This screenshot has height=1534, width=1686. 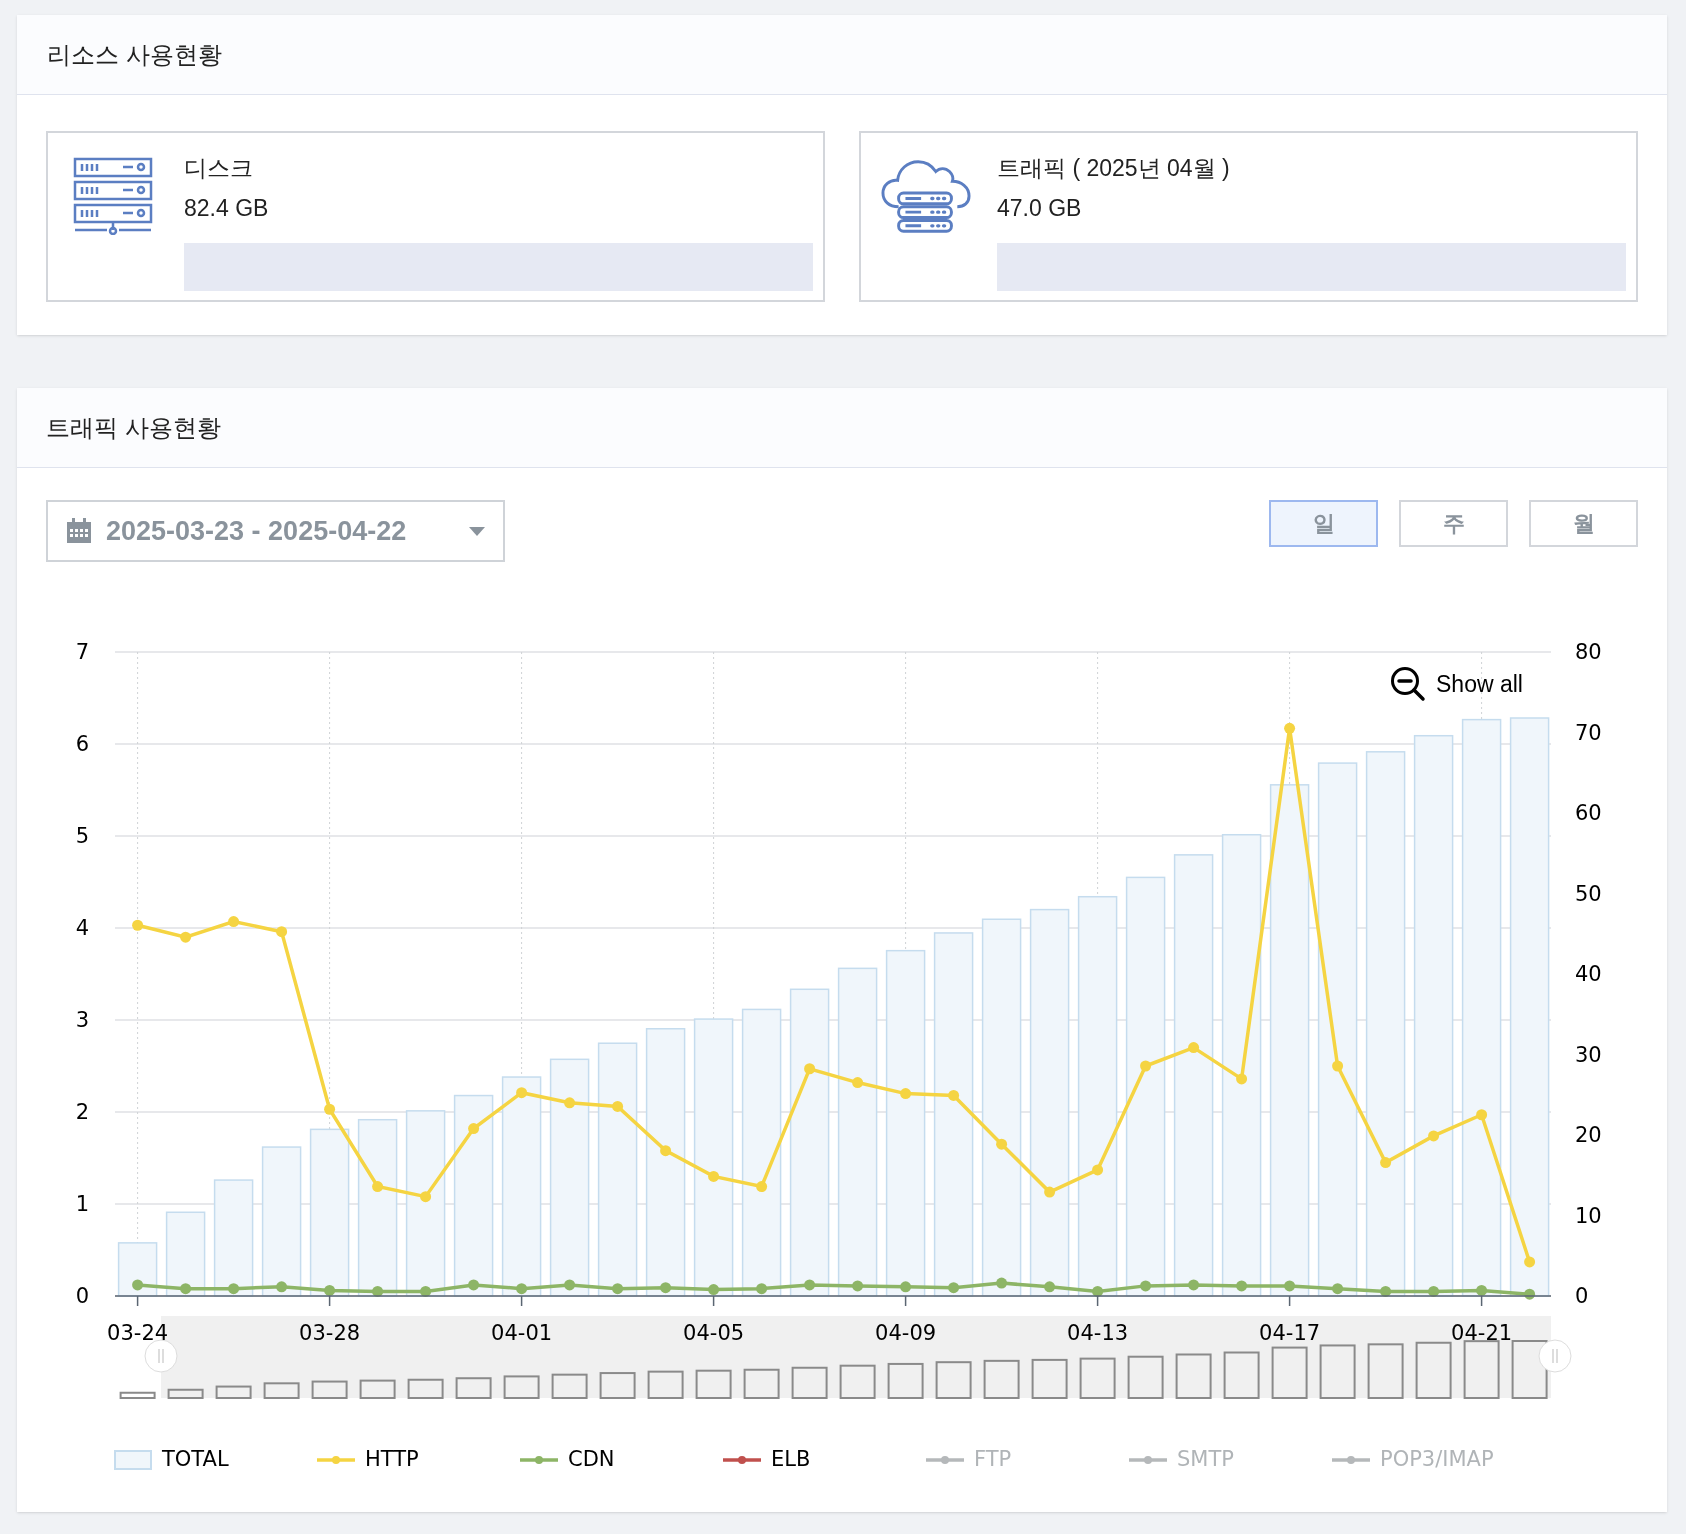 What do you see at coordinates (82, 836) in the screenshot?
I see `y-axis-label: 5` at bounding box center [82, 836].